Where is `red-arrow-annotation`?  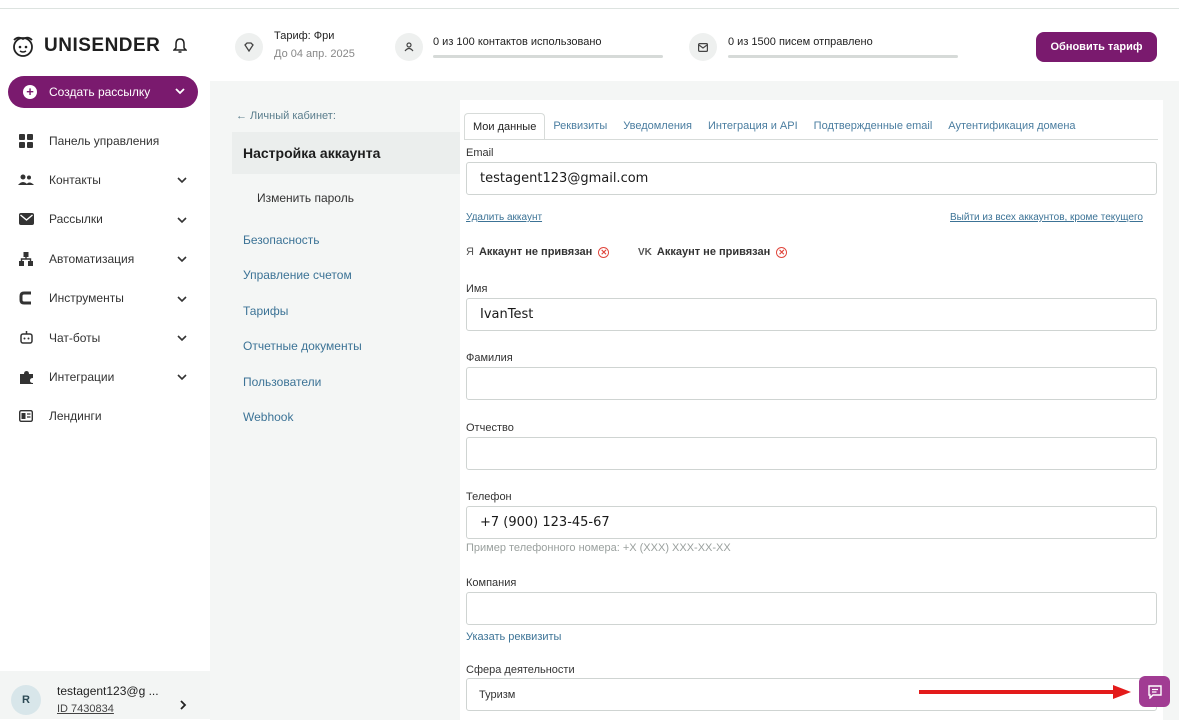
red-arrow-annotation is located at coordinates (1026, 692).